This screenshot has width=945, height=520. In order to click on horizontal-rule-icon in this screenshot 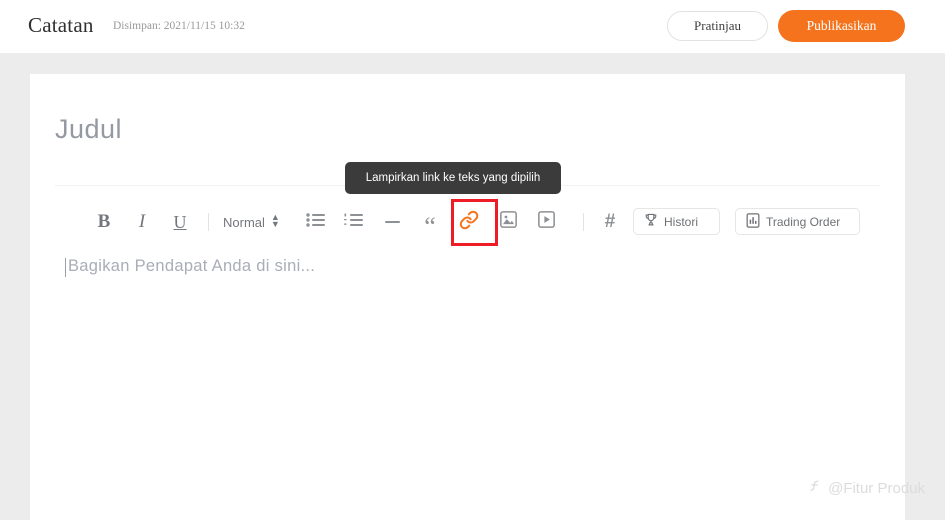, I will do `click(392, 222)`.